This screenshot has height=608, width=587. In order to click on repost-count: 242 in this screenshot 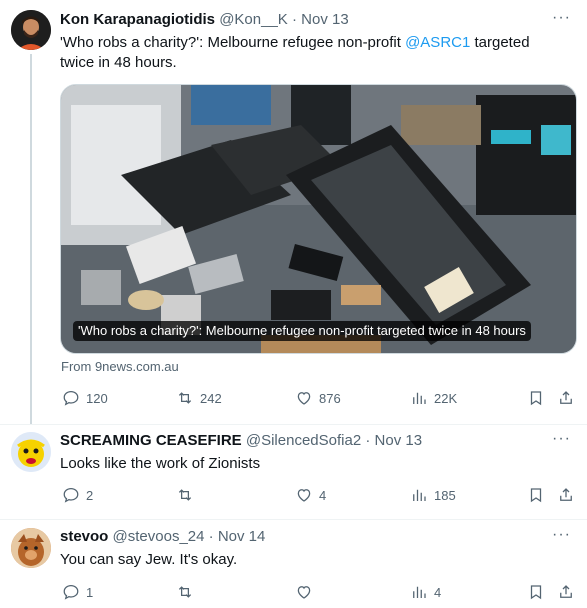, I will do `click(211, 398)`.